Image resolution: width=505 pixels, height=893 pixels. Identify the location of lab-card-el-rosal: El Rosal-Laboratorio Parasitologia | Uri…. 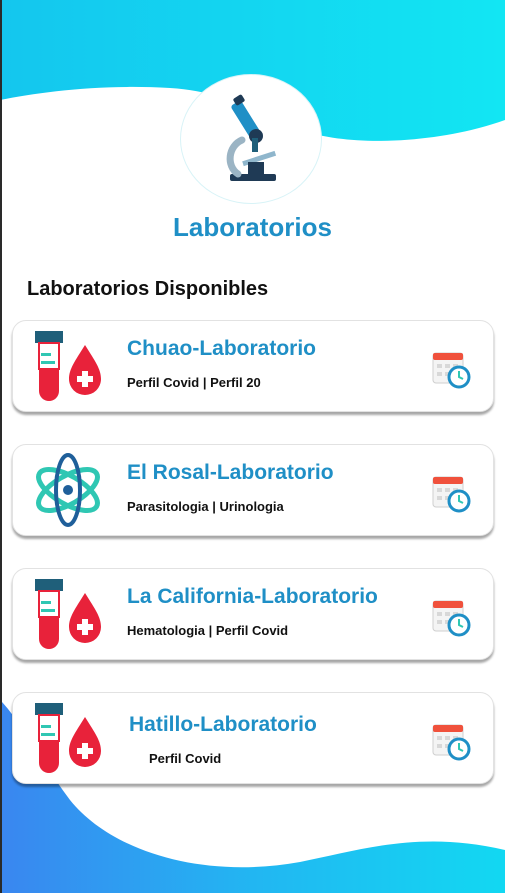
(253, 490).